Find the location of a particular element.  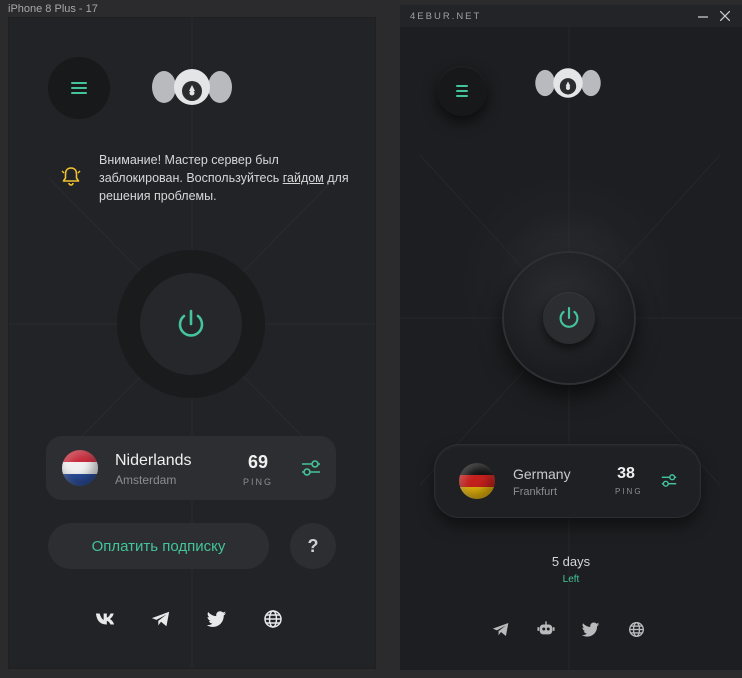

window-title: 4EBUR.NET is located at coordinates (446, 16).